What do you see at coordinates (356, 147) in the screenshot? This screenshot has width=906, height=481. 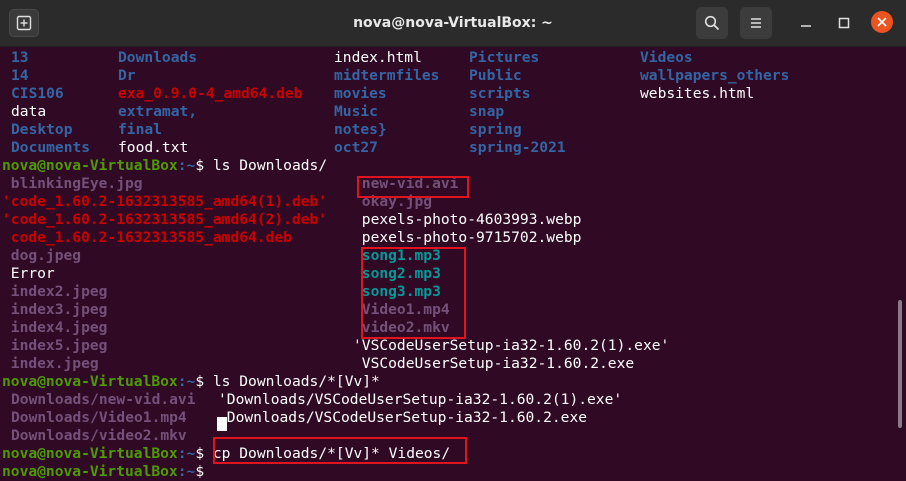 I see `file-entry: oct27` at bounding box center [356, 147].